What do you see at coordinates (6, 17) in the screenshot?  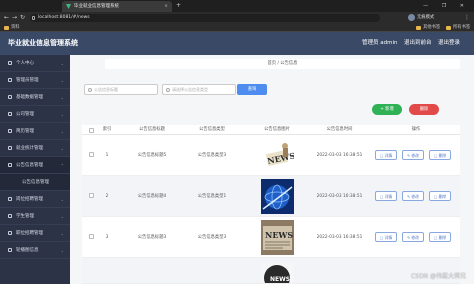 I see `back-icon: ←` at bounding box center [6, 17].